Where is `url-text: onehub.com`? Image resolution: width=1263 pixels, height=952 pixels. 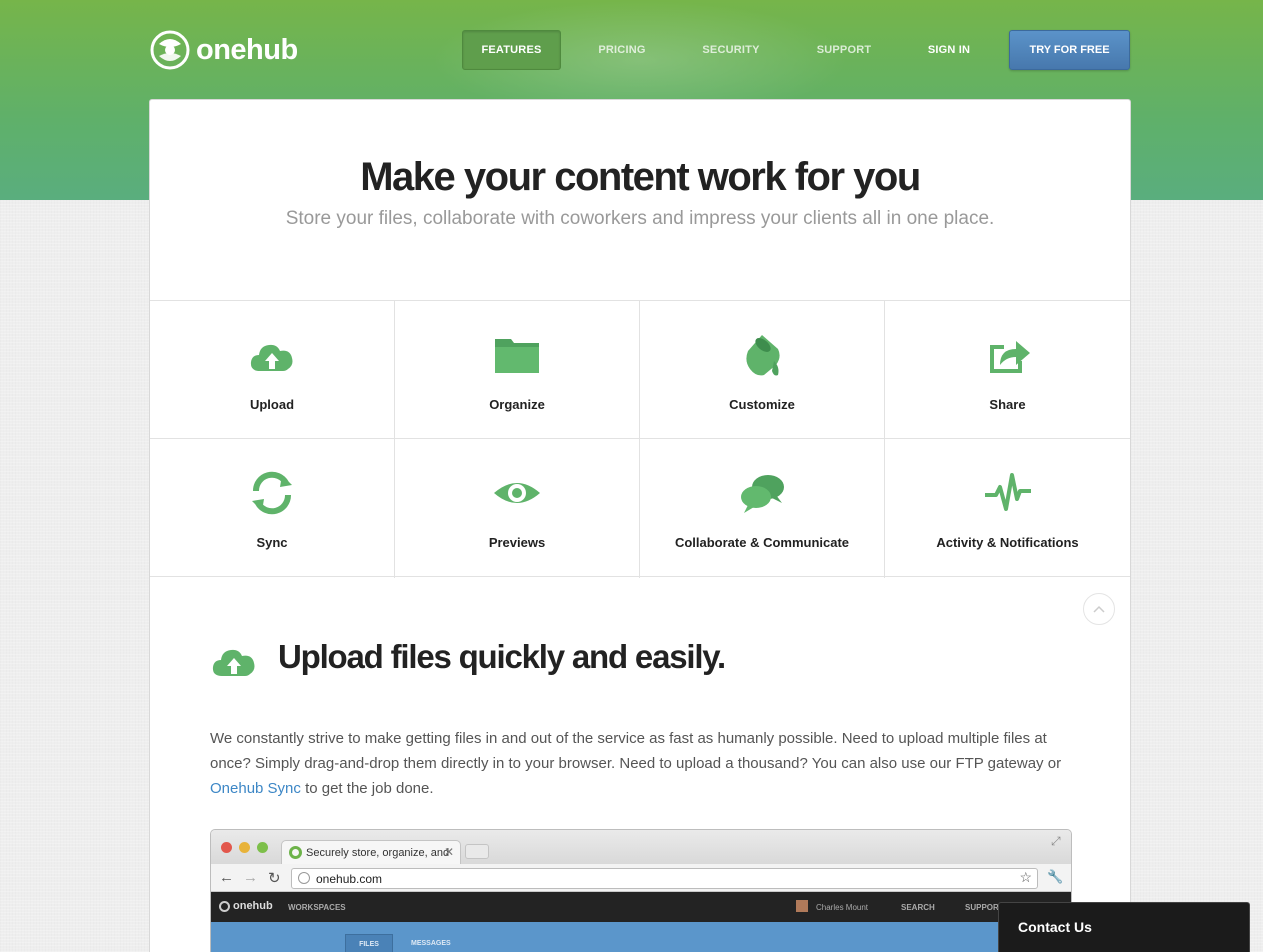
url-text: onehub.com is located at coordinates (349, 878).